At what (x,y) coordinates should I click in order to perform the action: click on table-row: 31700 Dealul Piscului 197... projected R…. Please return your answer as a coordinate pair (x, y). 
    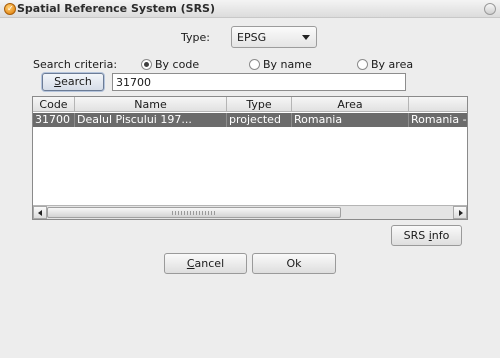
    Looking at the image, I should click on (250, 120).